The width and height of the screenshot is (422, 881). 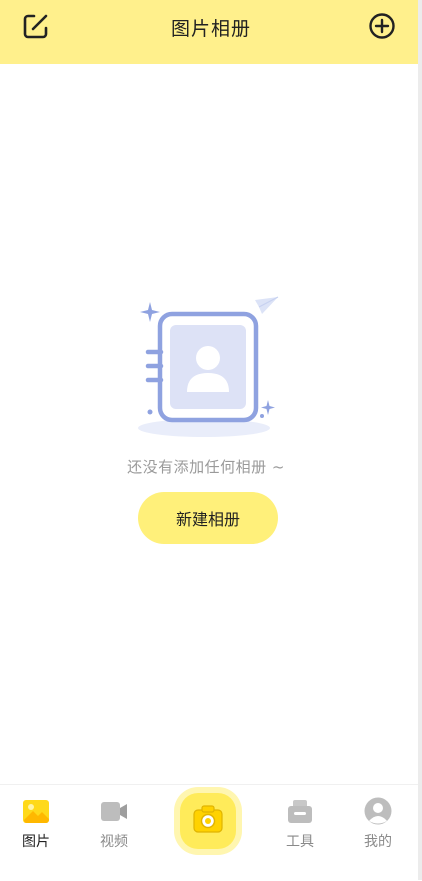 I want to click on header: 图片相册, so click(x=211, y=32).